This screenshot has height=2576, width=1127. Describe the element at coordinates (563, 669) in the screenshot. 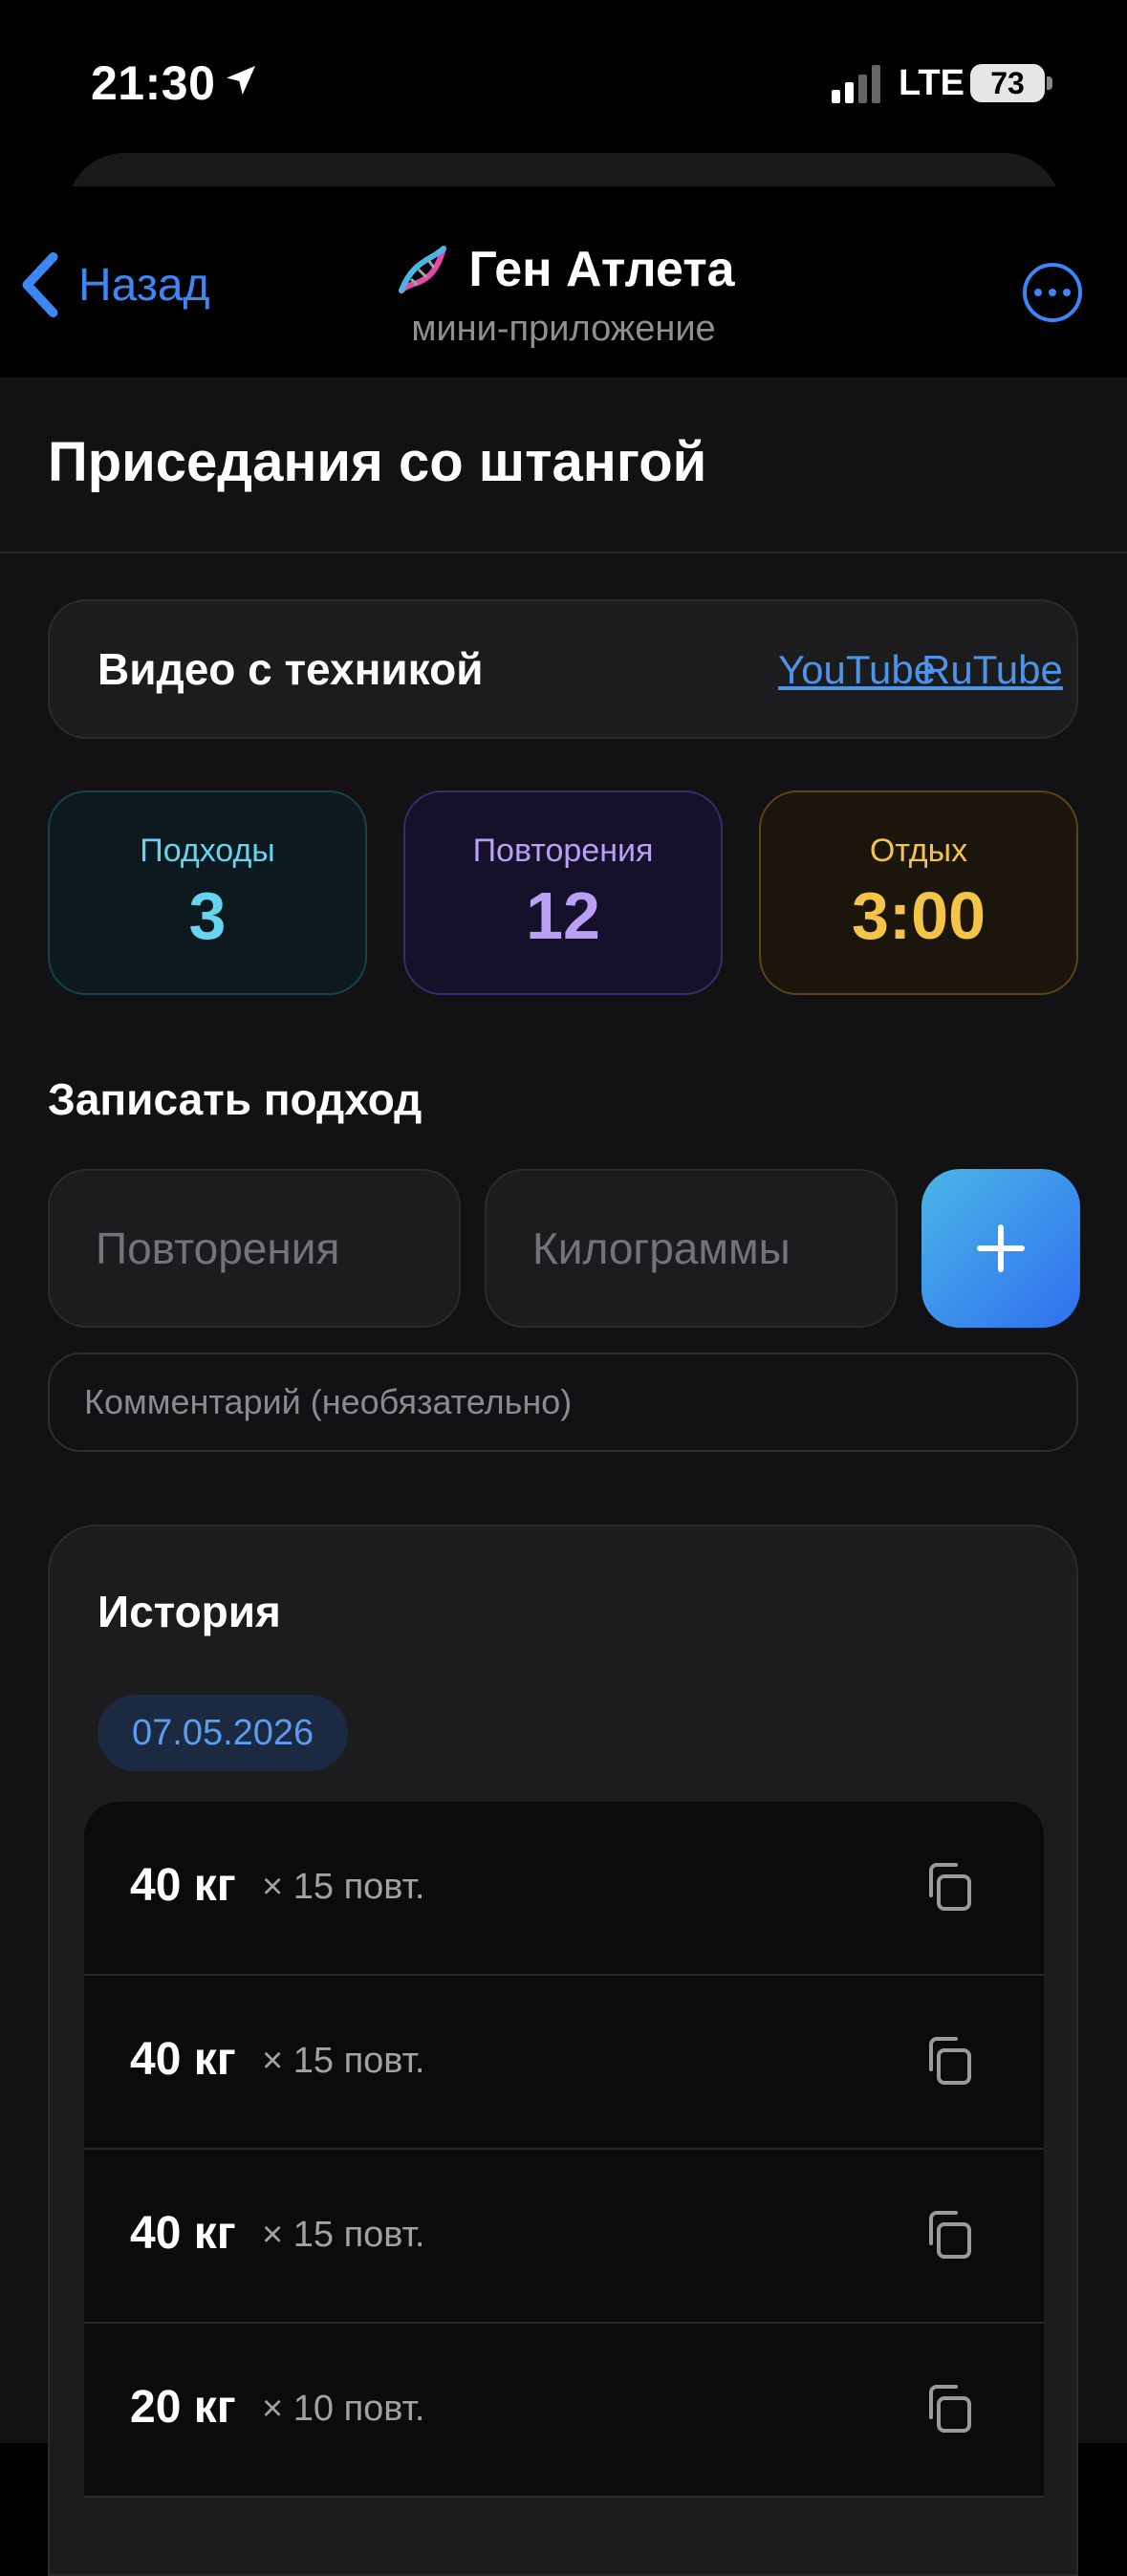

I see `video-technique-card: Видео с техникой YouTube RuTube` at that location.